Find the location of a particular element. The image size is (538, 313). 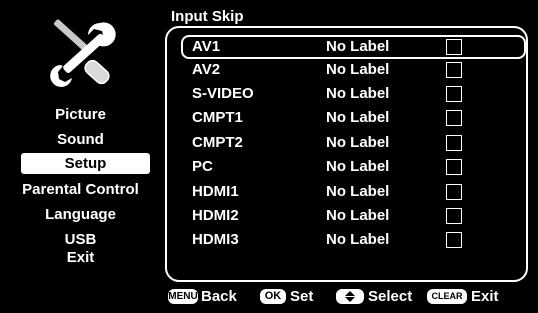

input-name: HDMI2 is located at coordinates (215, 215).